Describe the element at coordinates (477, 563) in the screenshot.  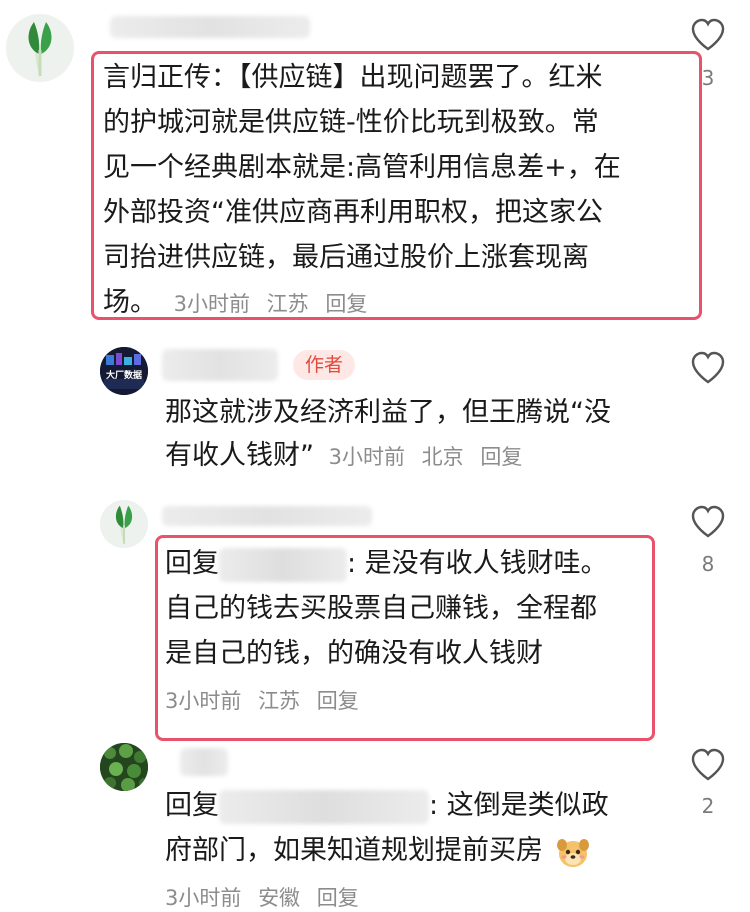
I see `comment-text: : 是没有收人钱财哇。` at that location.